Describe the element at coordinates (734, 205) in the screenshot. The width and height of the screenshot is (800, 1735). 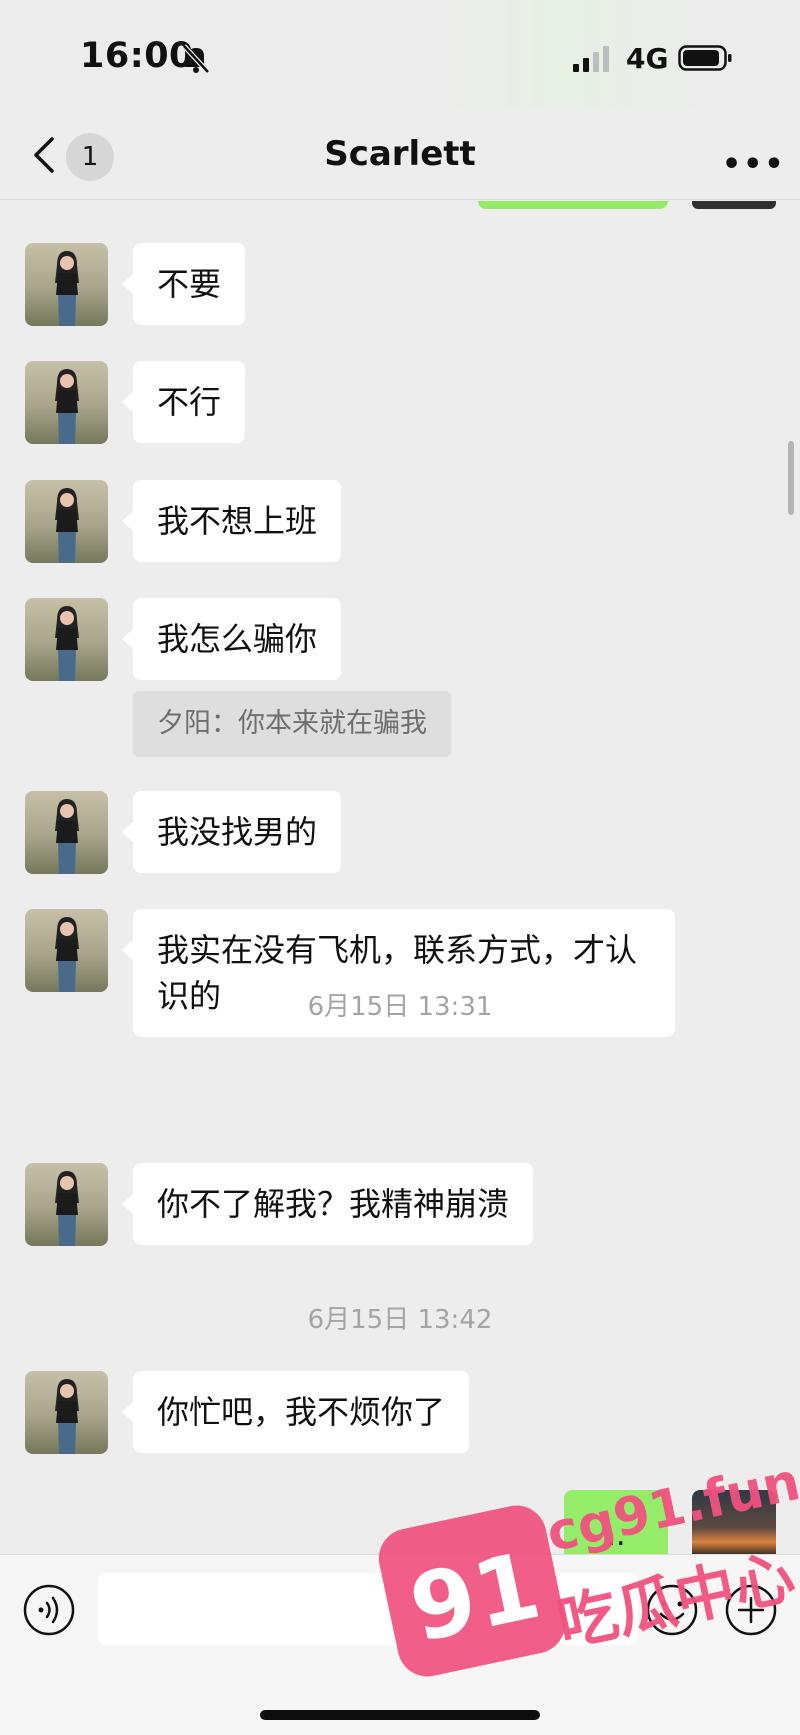
I see `partial-self-avatar` at that location.